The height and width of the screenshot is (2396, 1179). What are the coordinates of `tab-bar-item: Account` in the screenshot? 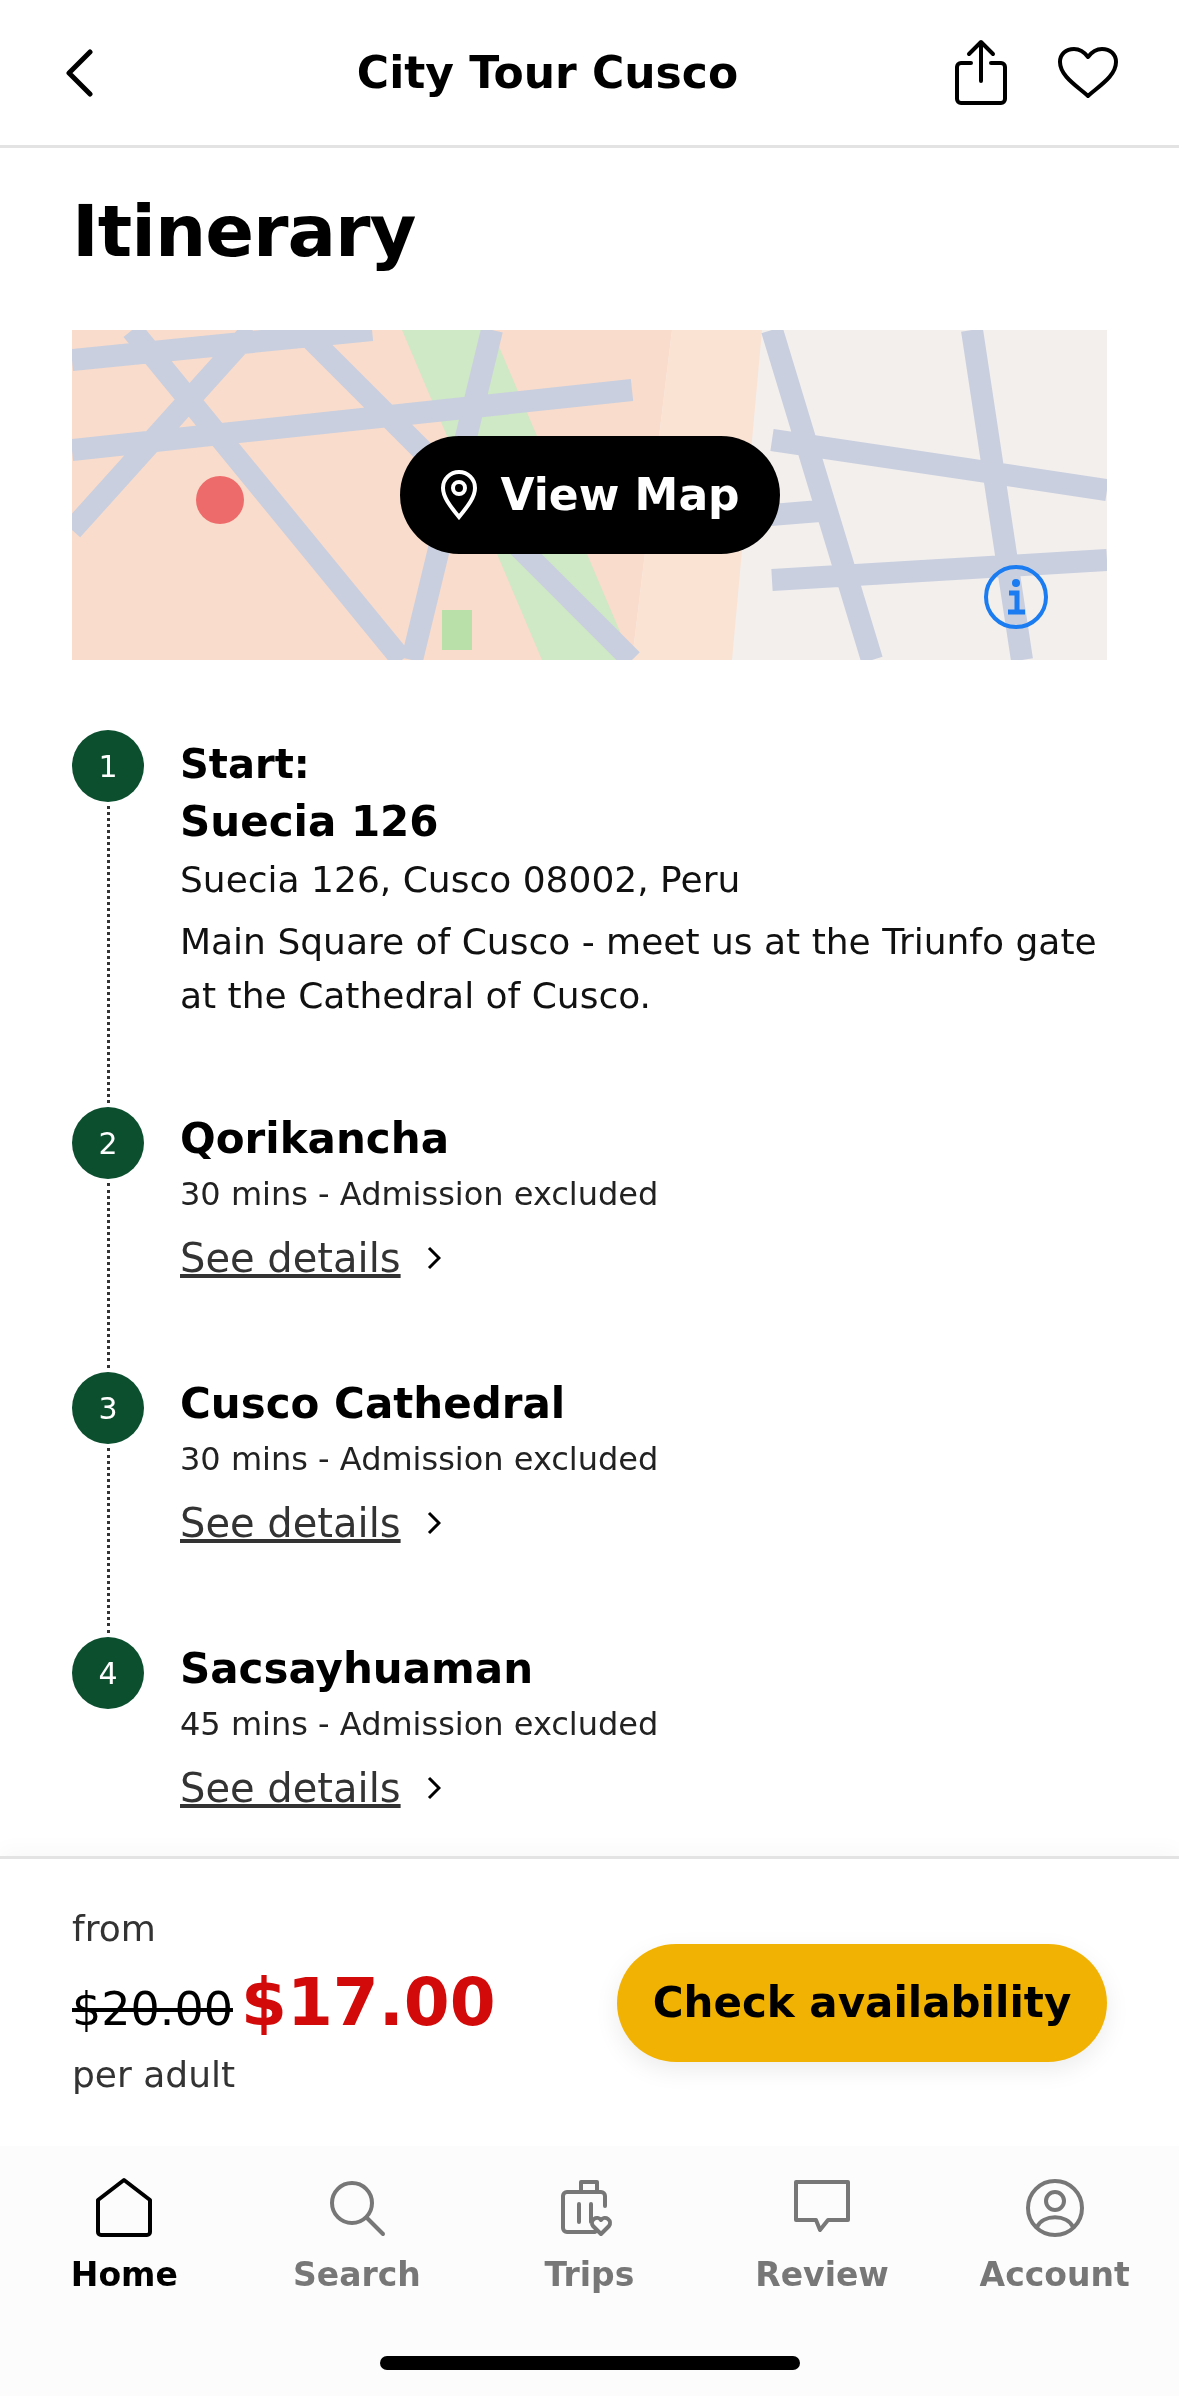 It's located at (1054, 2223).